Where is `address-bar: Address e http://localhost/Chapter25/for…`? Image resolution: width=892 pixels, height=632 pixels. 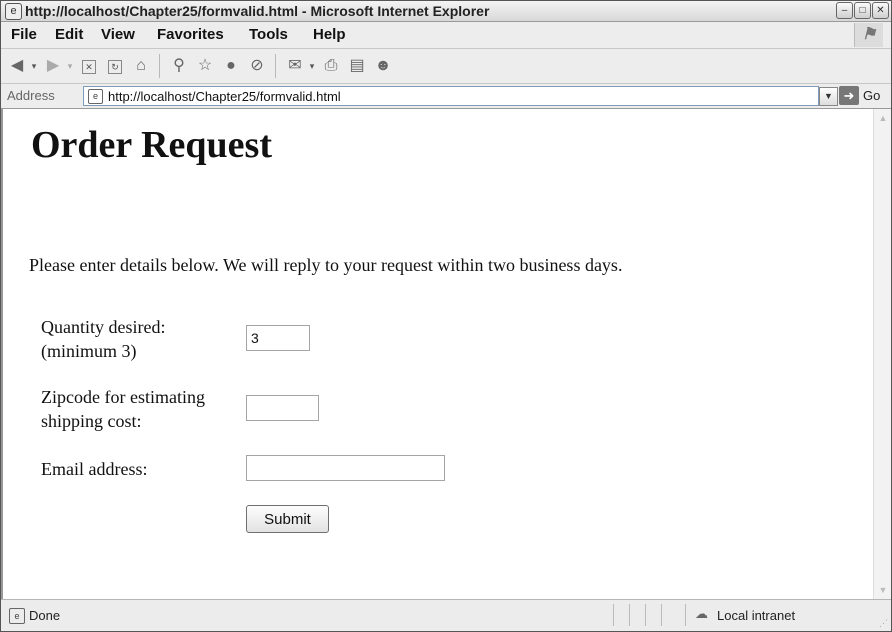
address-bar: Address e http://localhost/Chapter25/for… is located at coordinates (446, 96).